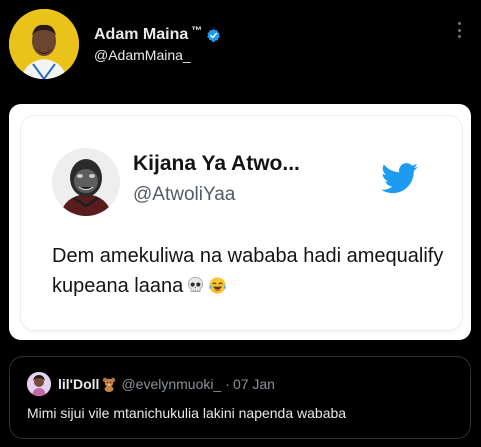 The height and width of the screenshot is (447, 481). Describe the element at coordinates (196, 285) in the screenshot. I see `skull-emoji-icon` at that location.